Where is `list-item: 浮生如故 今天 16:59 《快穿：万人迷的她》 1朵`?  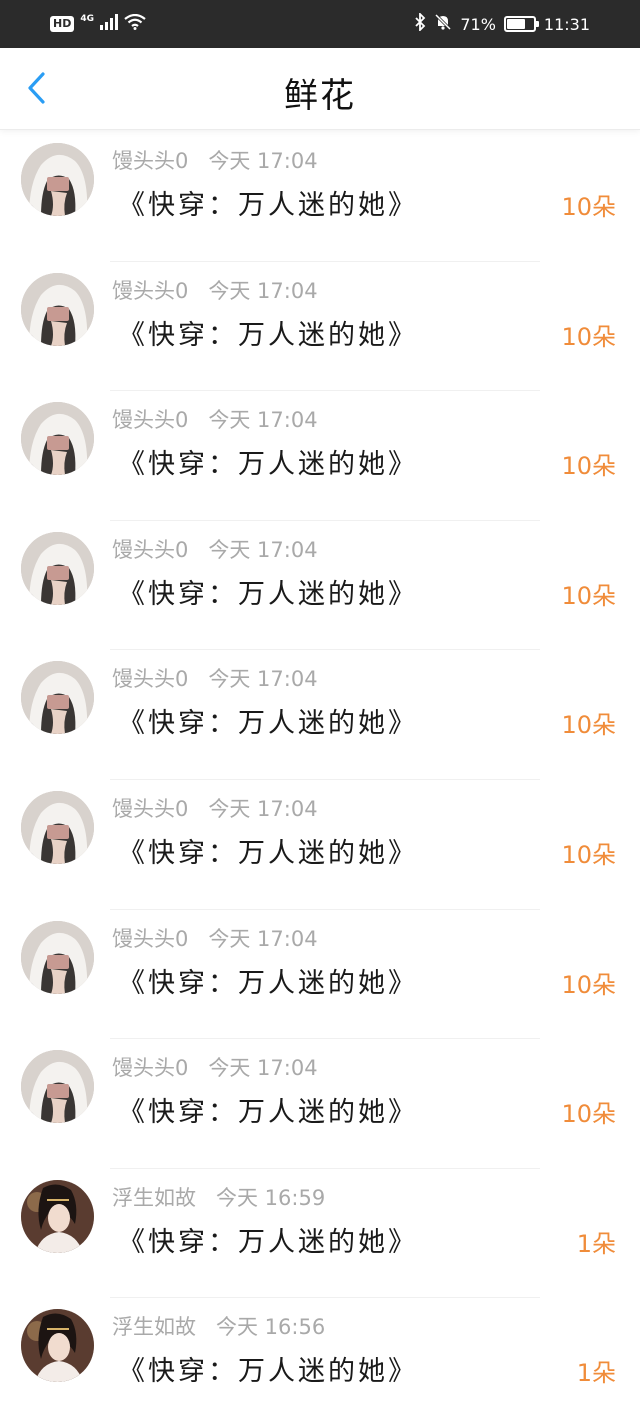 list-item: 浮生如故 今天 16:59 《快穿：万人迷的她》 1朵 is located at coordinates (320, 1232).